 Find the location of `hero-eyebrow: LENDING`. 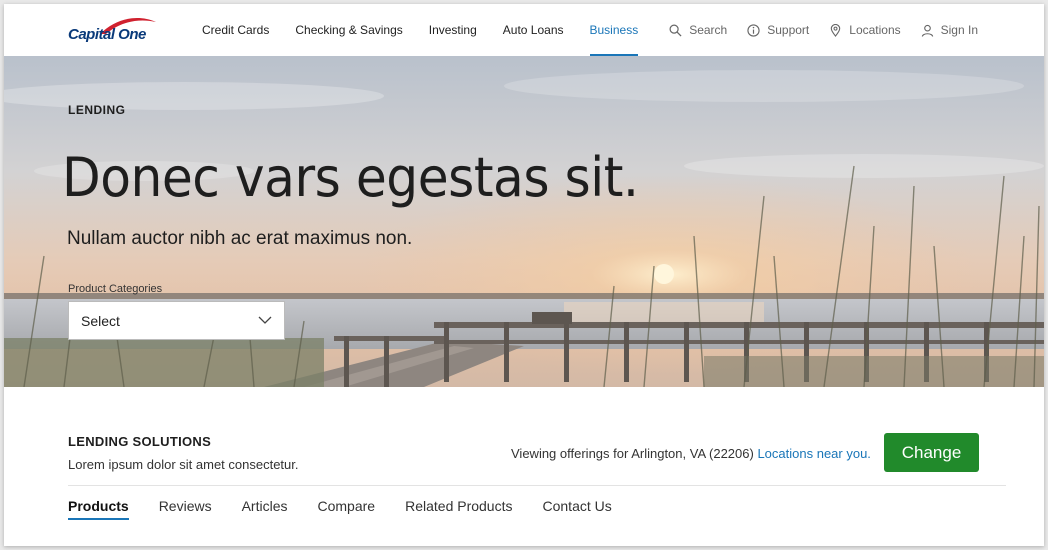

hero-eyebrow: LENDING is located at coordinates (97, 110).